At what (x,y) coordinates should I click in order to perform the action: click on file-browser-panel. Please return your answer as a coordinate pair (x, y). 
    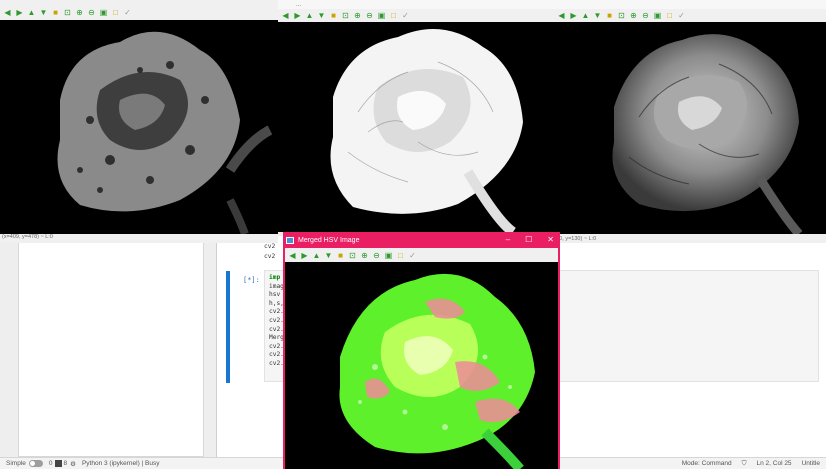
    Looking at the image, I should click on (111, 347).